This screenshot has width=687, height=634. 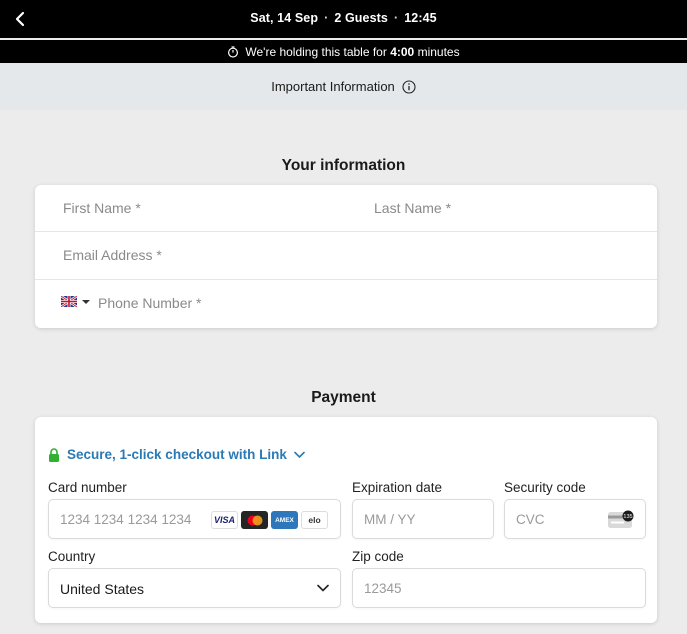 What do you see at coordinates (420, 18) in the screenshot?
I see `booking-time: 12:45` at bounding box center [420, 18].